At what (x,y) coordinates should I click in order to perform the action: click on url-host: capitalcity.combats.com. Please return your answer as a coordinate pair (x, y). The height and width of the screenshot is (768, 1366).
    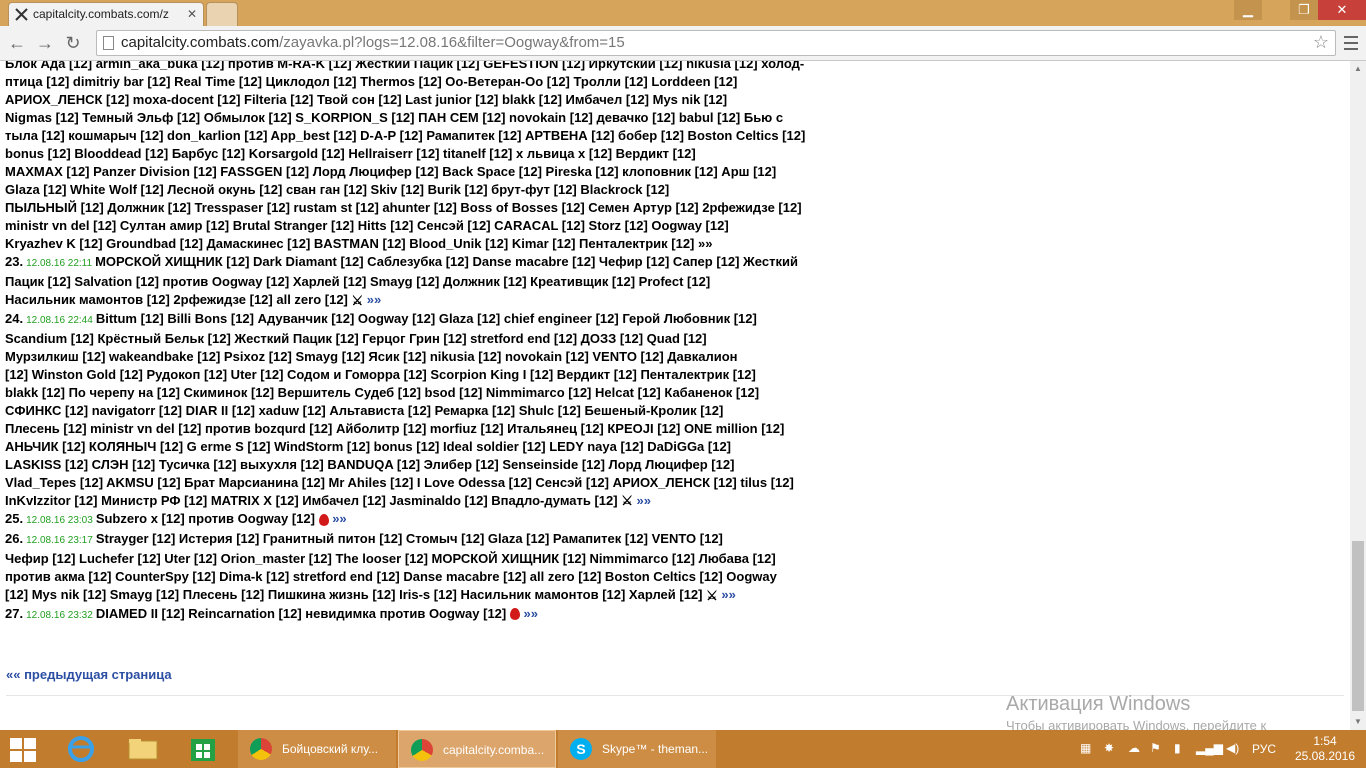
    Looking at the image, I should click on (200, 42).